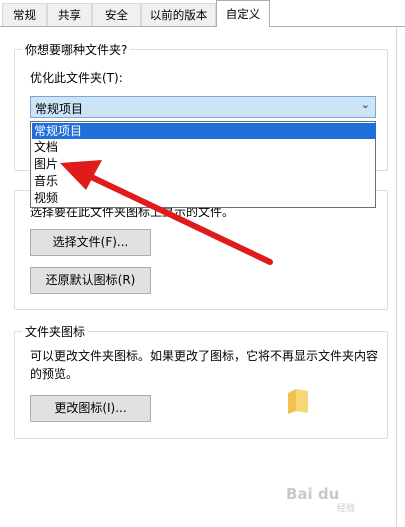 The width and height of the screenshot is (405, 527). What do you see at coordinates (76, 49) in the screenshot?
I see `folder-type-group-title: 你想要哪种文件夹?` at bounding box center [76, 49].